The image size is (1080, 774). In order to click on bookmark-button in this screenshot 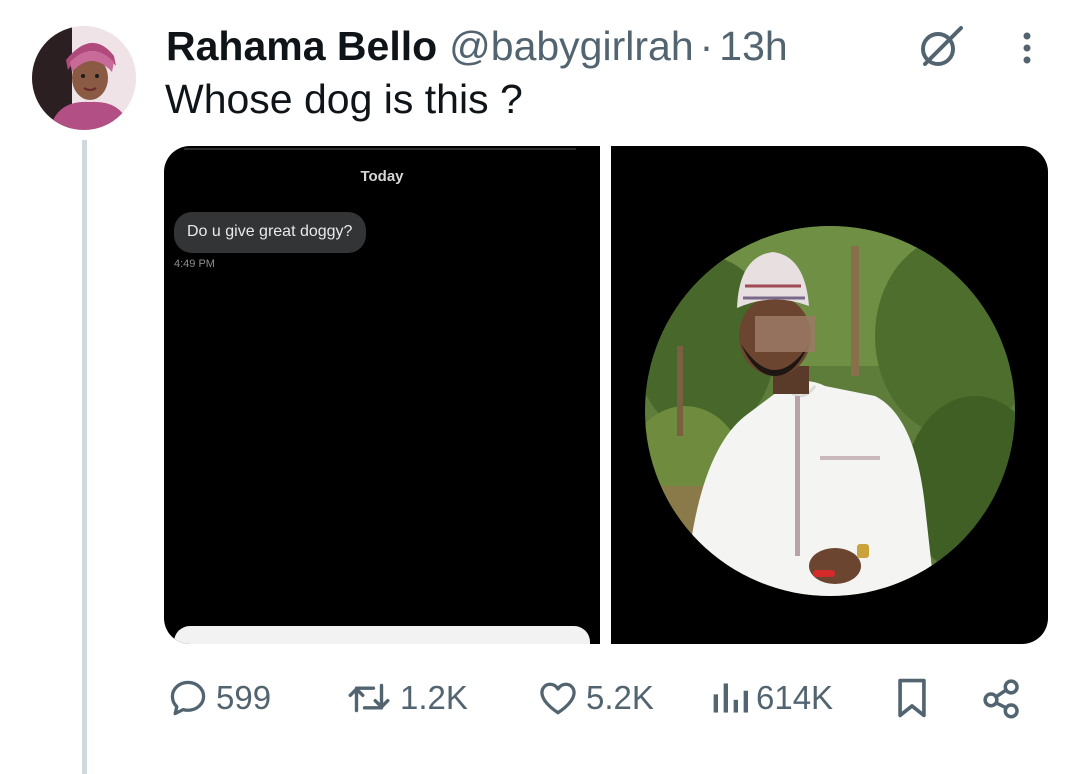, I will do `click(912, 698)`.